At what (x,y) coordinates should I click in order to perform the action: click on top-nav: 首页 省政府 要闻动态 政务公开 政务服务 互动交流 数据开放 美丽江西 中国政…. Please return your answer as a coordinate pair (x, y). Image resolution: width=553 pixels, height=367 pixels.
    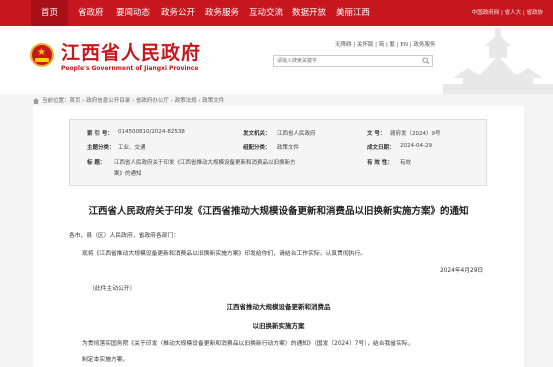
    Looking at the image, I should click on (276, 13).